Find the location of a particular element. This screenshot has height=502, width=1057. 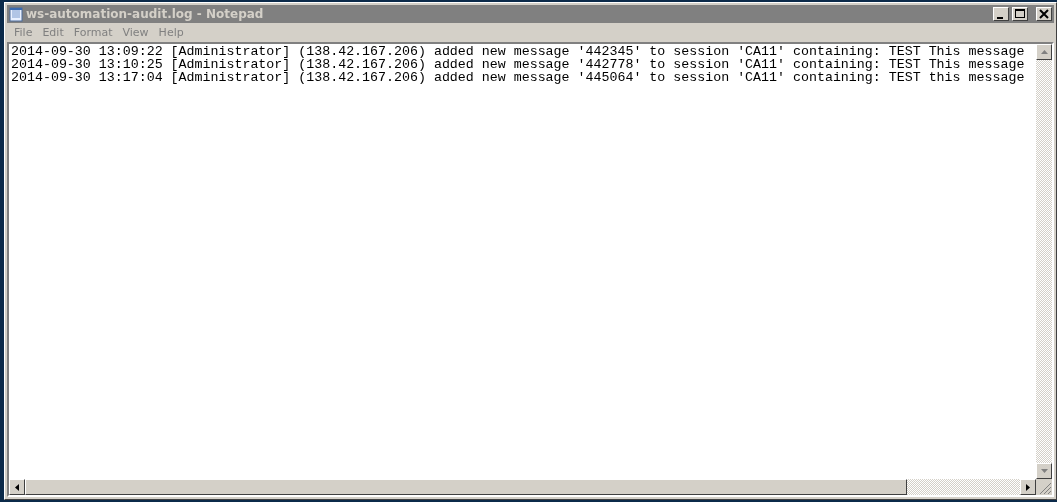

left-arrow-icon is located at coordinates (17, 487).